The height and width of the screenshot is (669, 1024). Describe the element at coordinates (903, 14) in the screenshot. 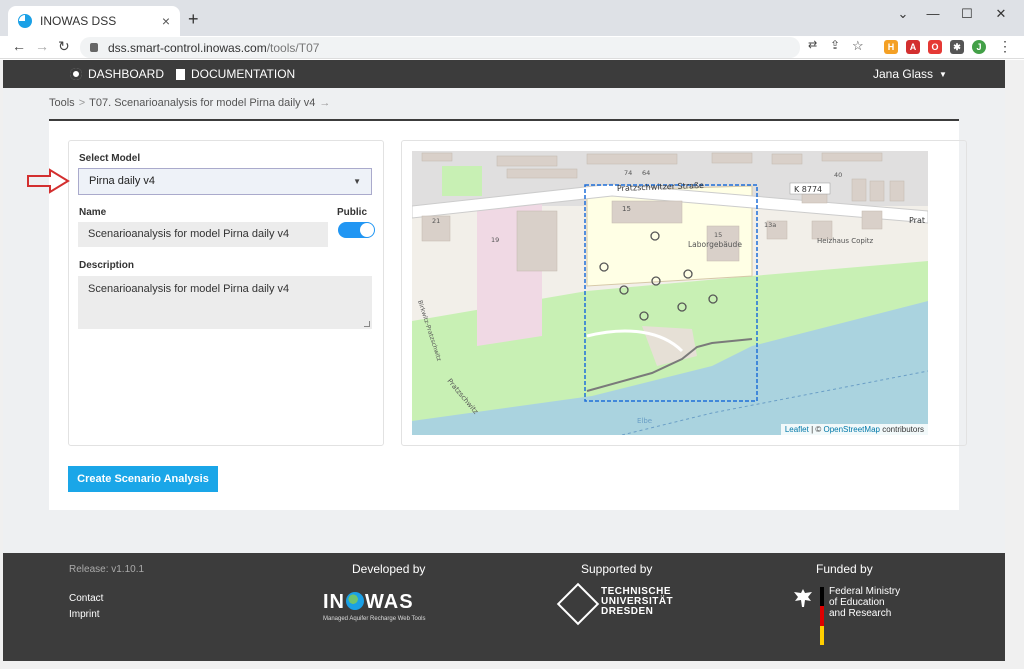

I see `tab-search-chevron-icon: ⌄` at that location.